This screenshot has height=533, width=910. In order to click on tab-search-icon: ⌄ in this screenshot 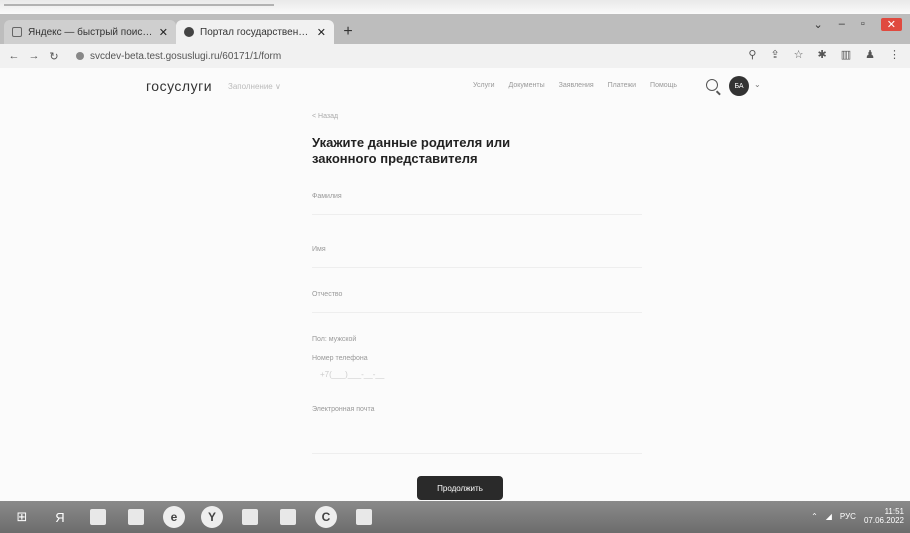, I will do `click(818, 24)`.